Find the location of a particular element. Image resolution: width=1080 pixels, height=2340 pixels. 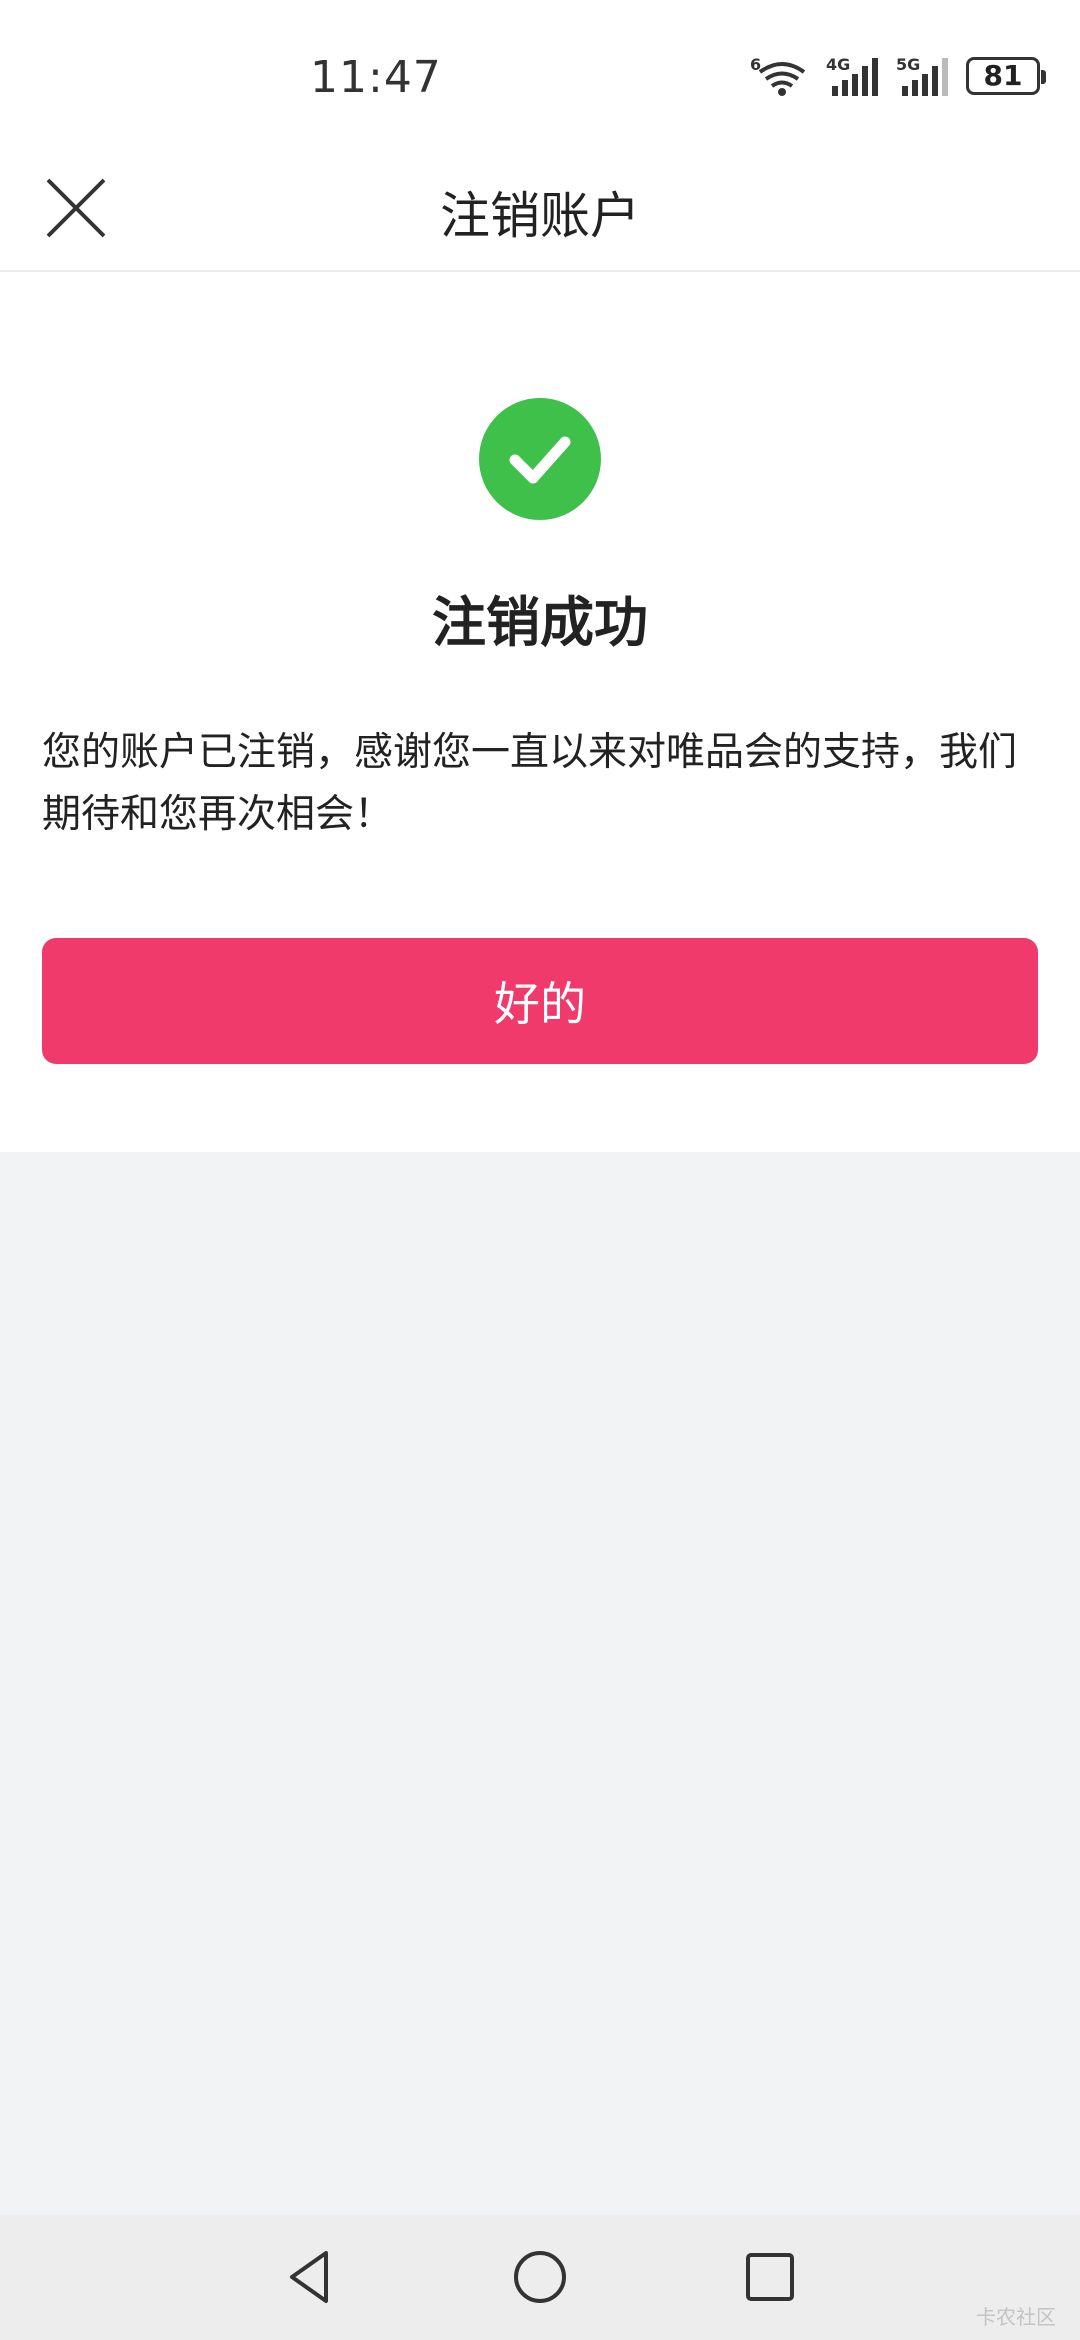

recent-square-icon is located at coordinates (770, 2277).